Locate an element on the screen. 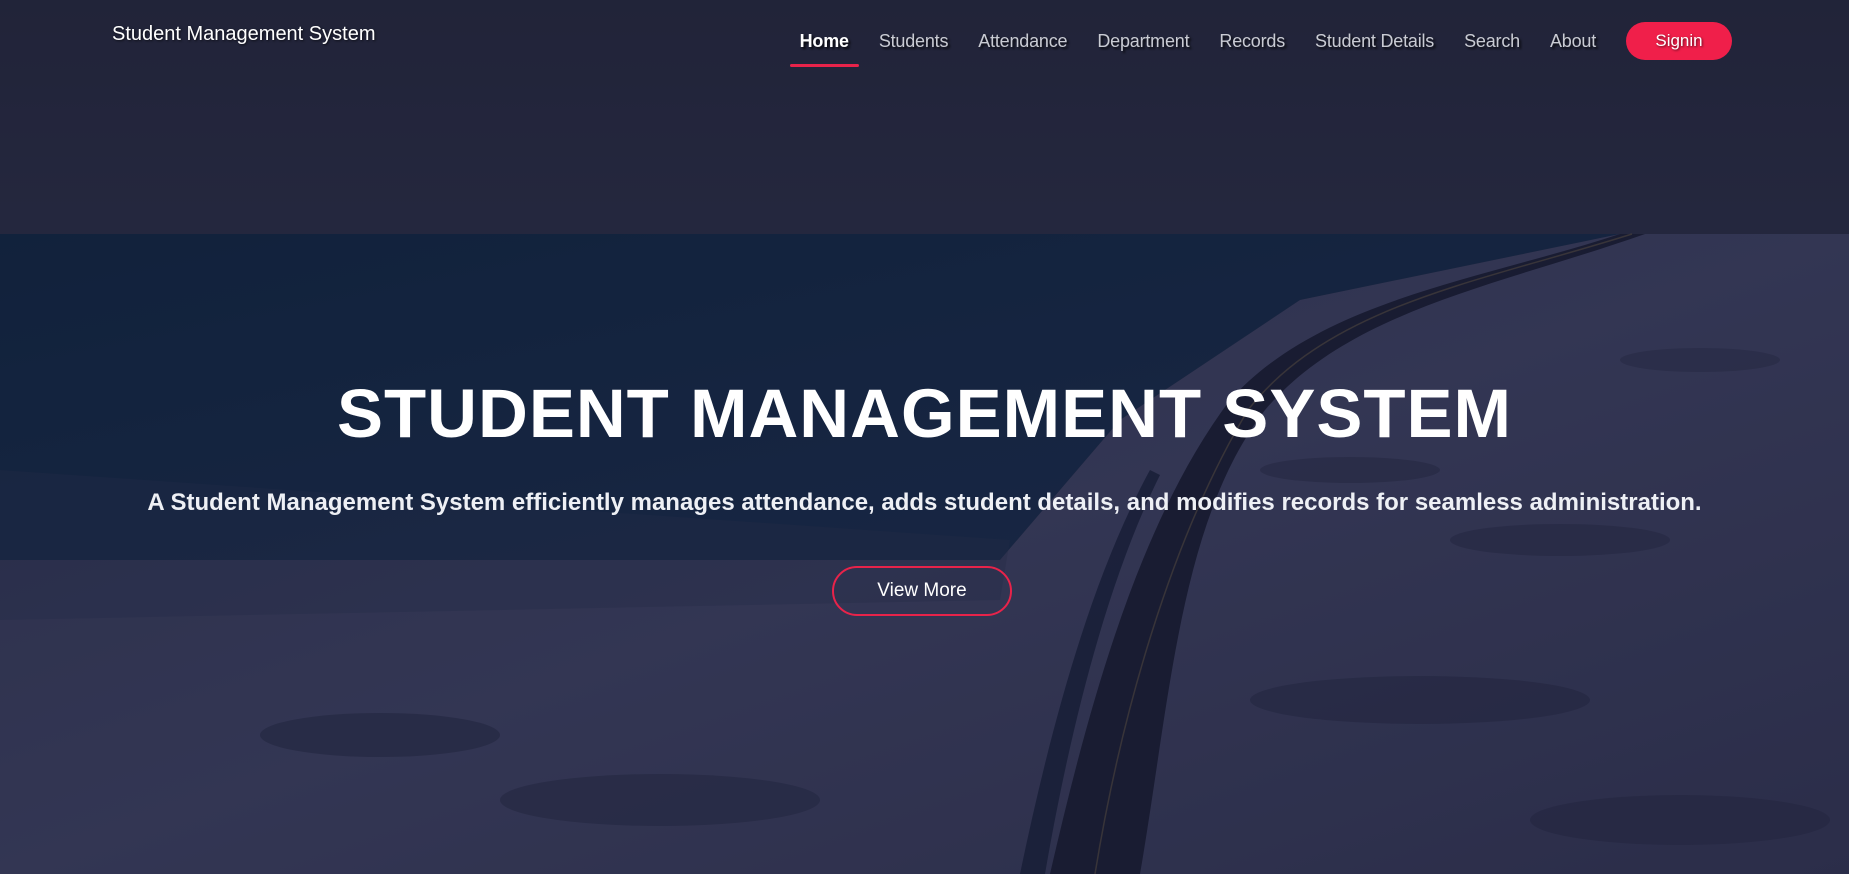  hero-title: STUDENT MANAGEMENT SYSTEM is located at coordinates (924, 413).